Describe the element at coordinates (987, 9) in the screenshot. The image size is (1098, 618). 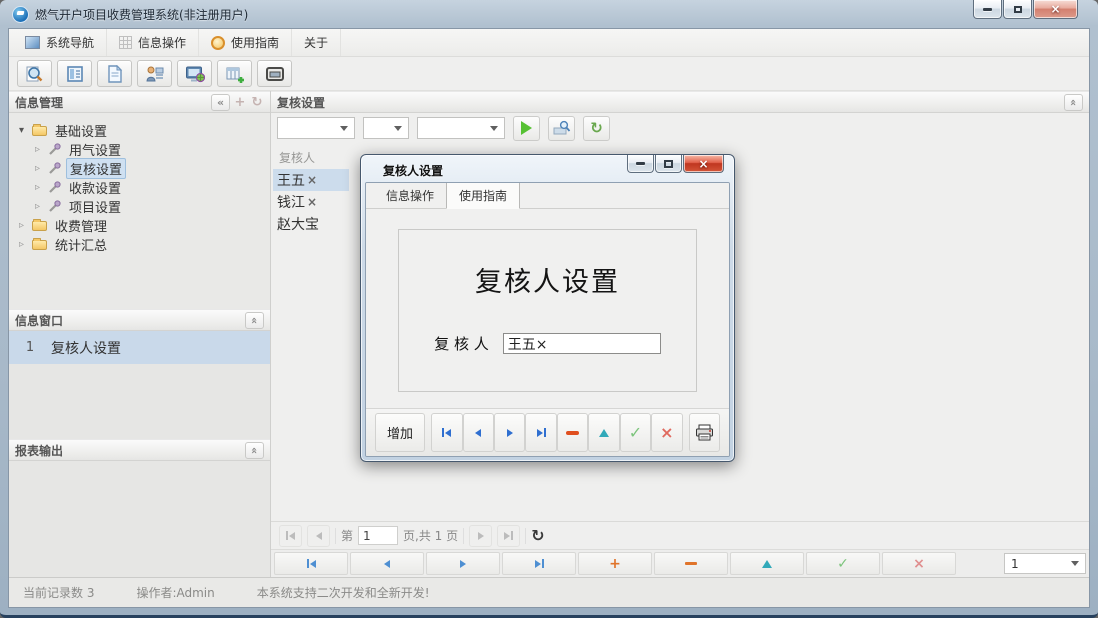
I see `minimize-button` at that location.